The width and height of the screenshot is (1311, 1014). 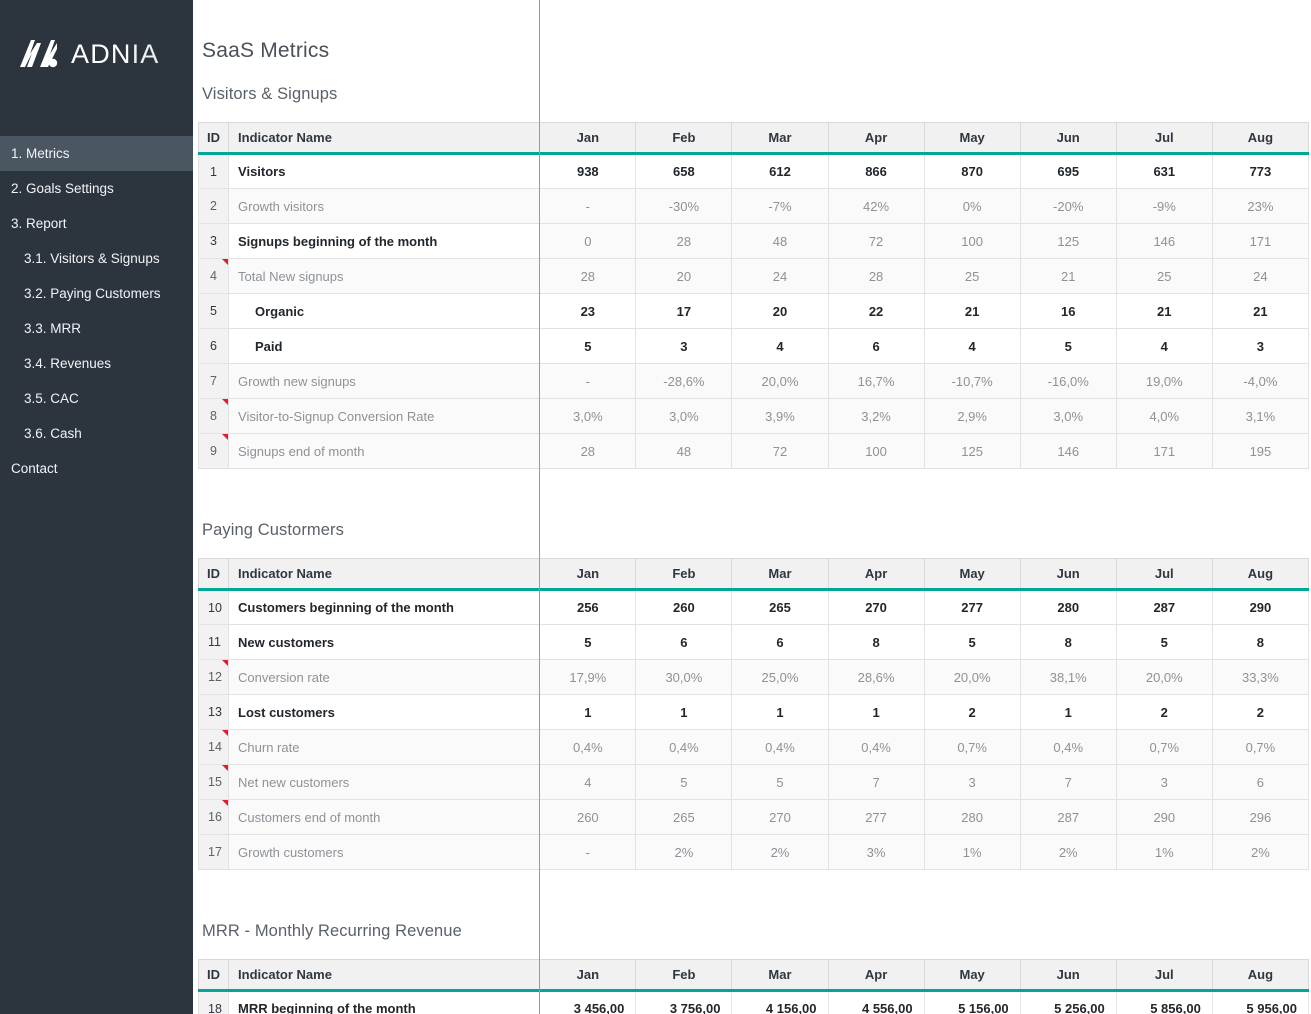 I want to click on cell-feb: 3, so click(x=684, y=346).